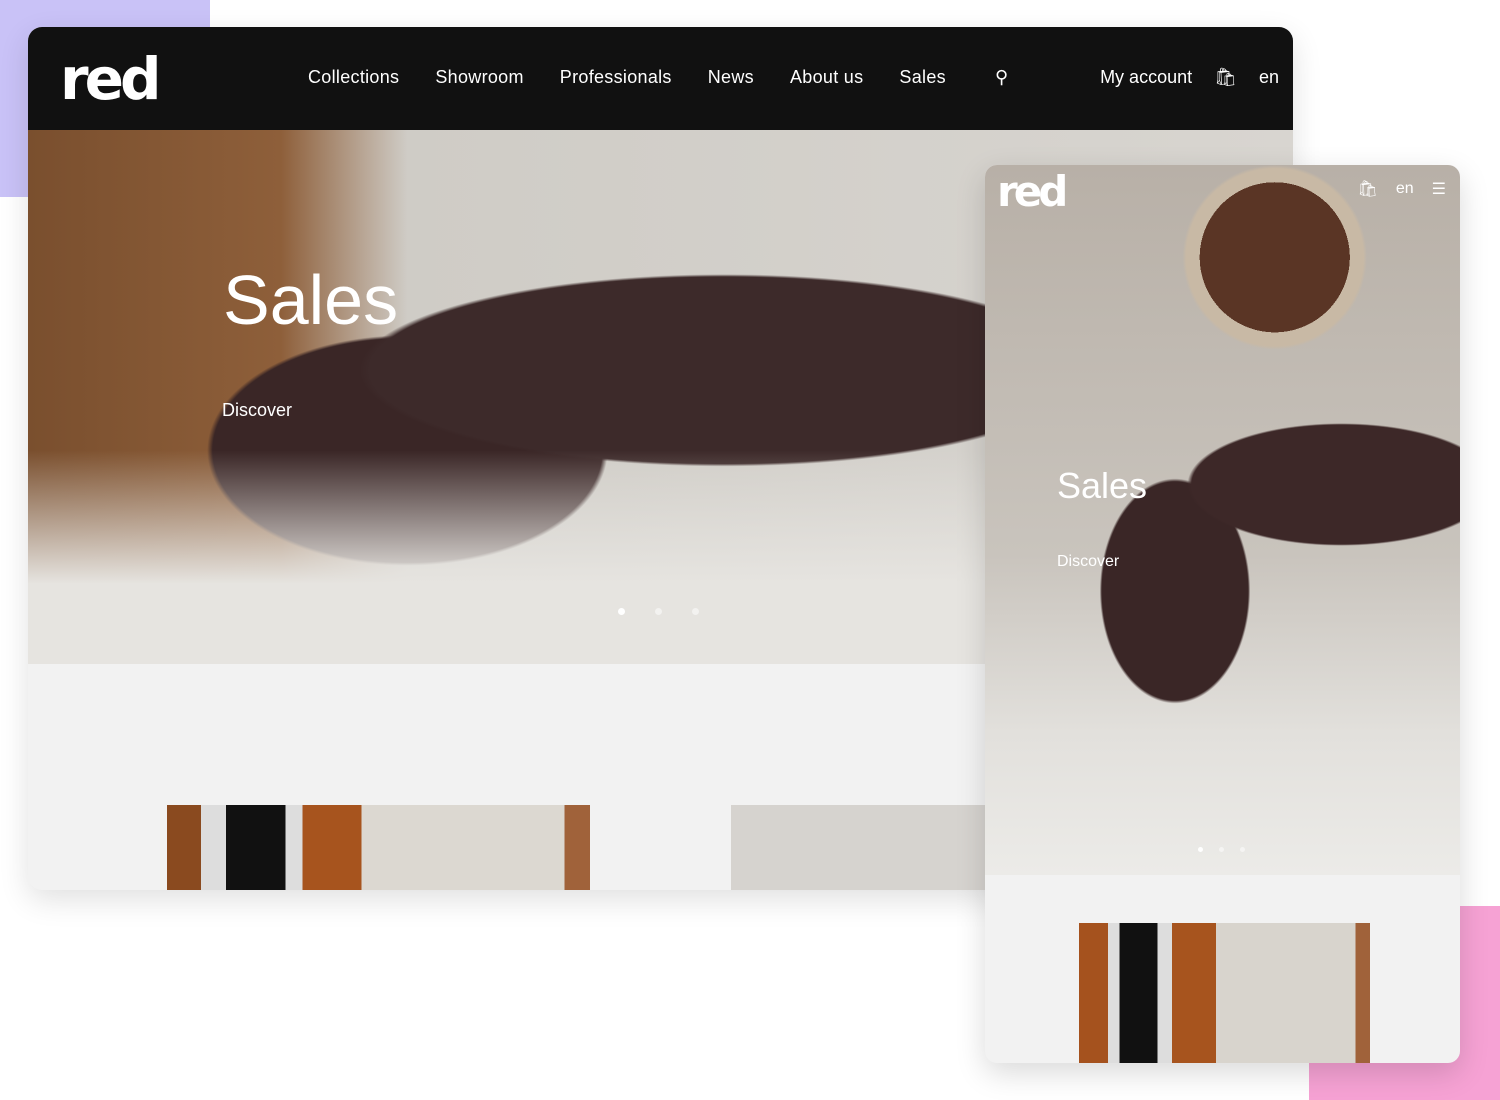 The height and width of the screenshot is (1100, 1500). I want to click on mobile-nav: 🛍︎ en ☰, so click(1402, 189).